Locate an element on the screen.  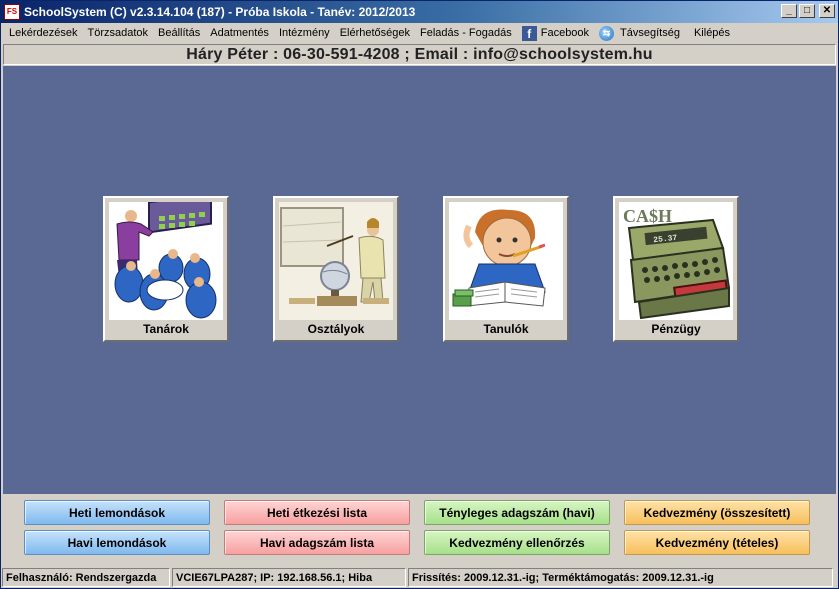
app-logo-icon: FS is located at coordinates (12, 12).